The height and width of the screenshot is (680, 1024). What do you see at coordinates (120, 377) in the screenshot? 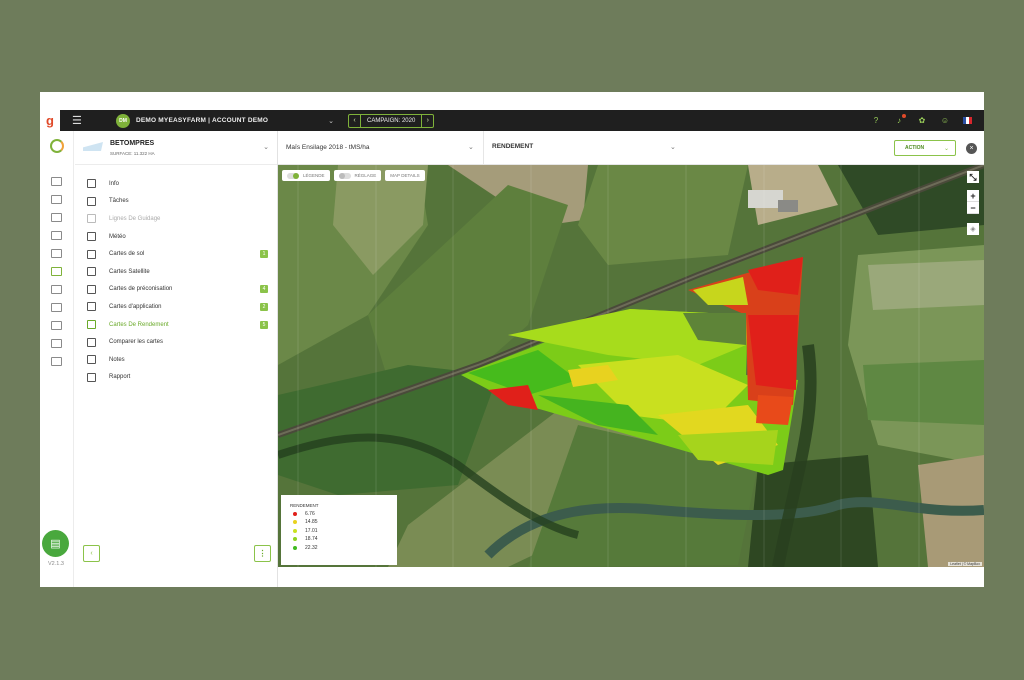
I see `sidebar-item-label: Rapport` at bounding box center [120, 377].